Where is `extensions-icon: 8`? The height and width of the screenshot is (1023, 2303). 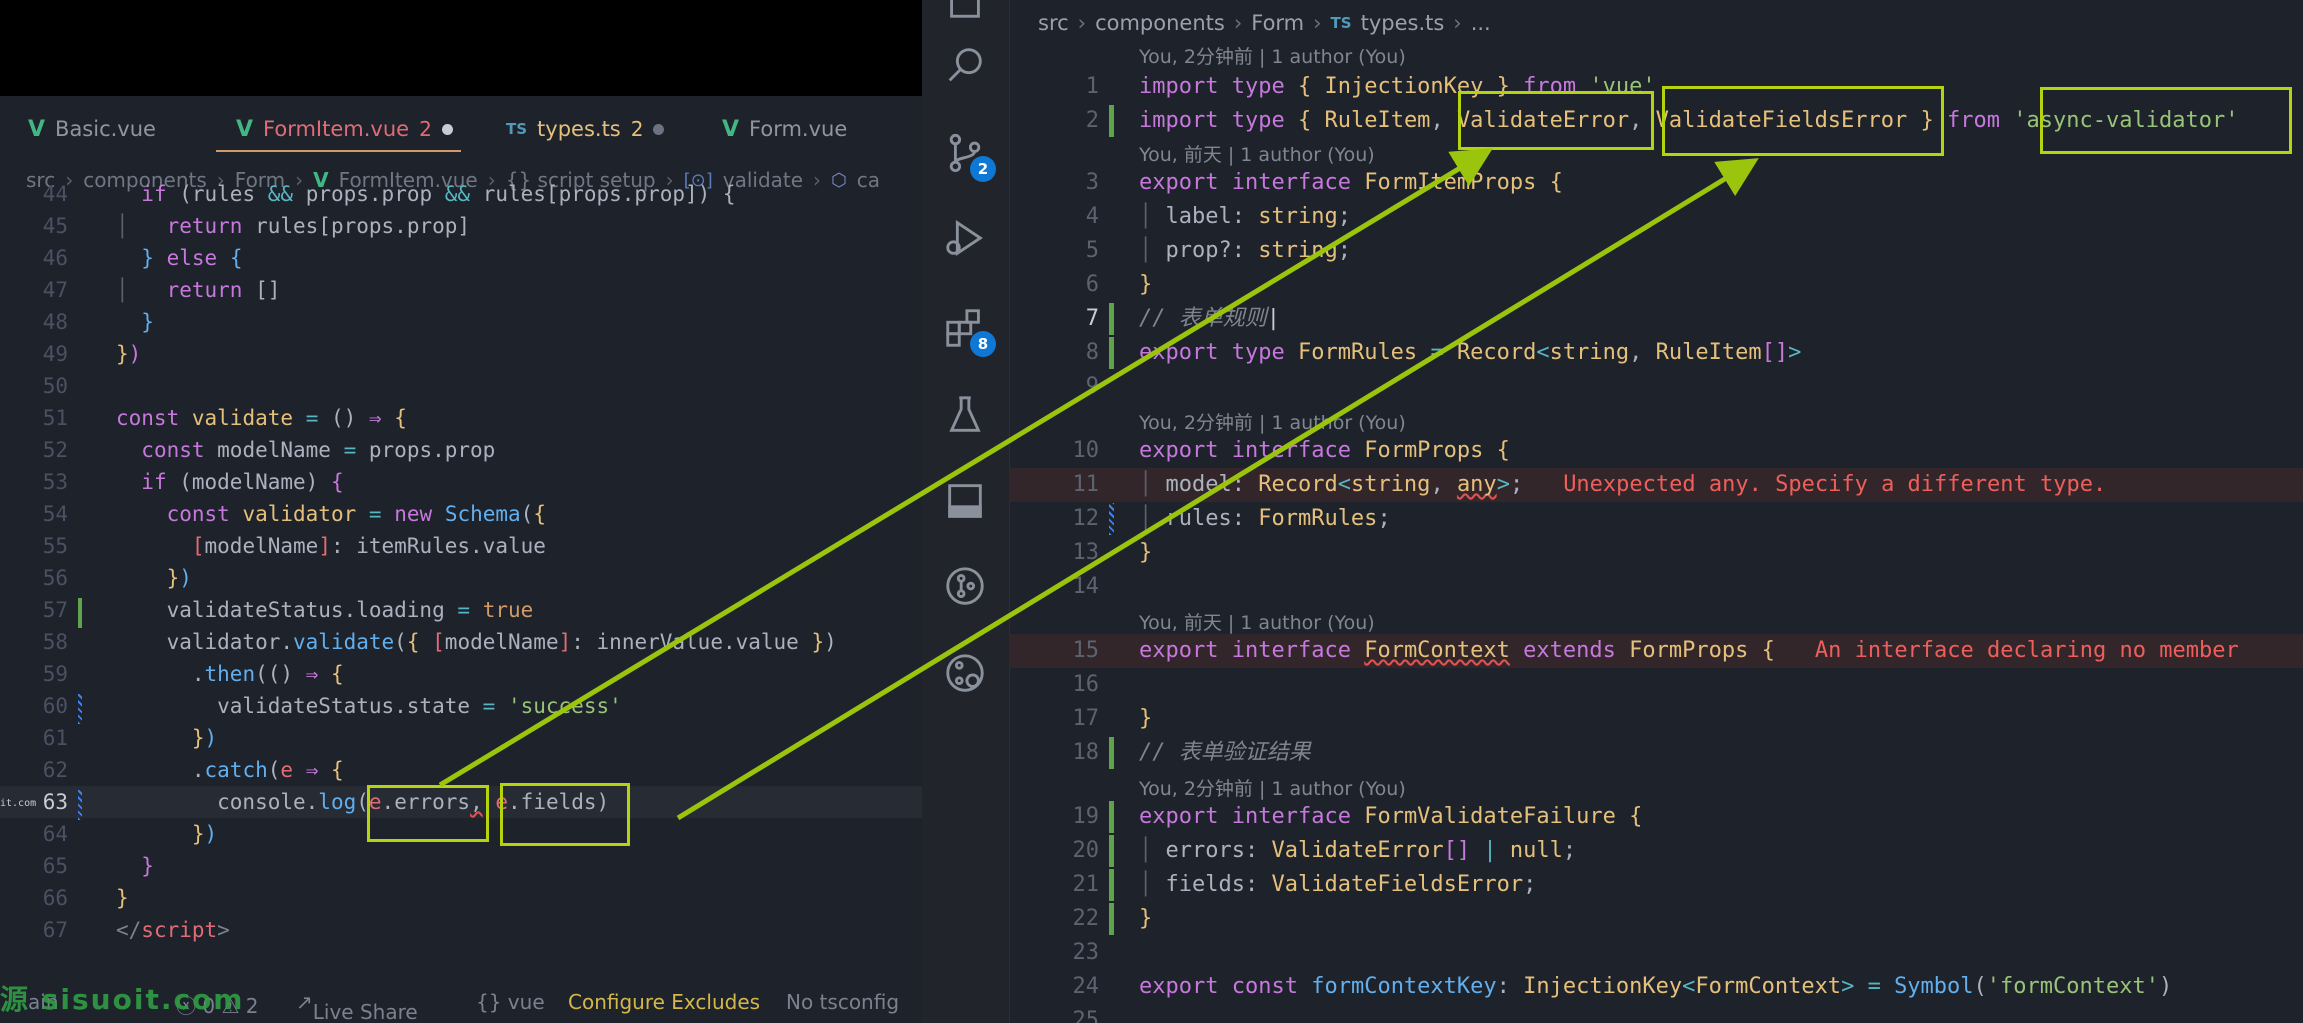 extensions-icon: 8 is located at coordinates (969, 331).